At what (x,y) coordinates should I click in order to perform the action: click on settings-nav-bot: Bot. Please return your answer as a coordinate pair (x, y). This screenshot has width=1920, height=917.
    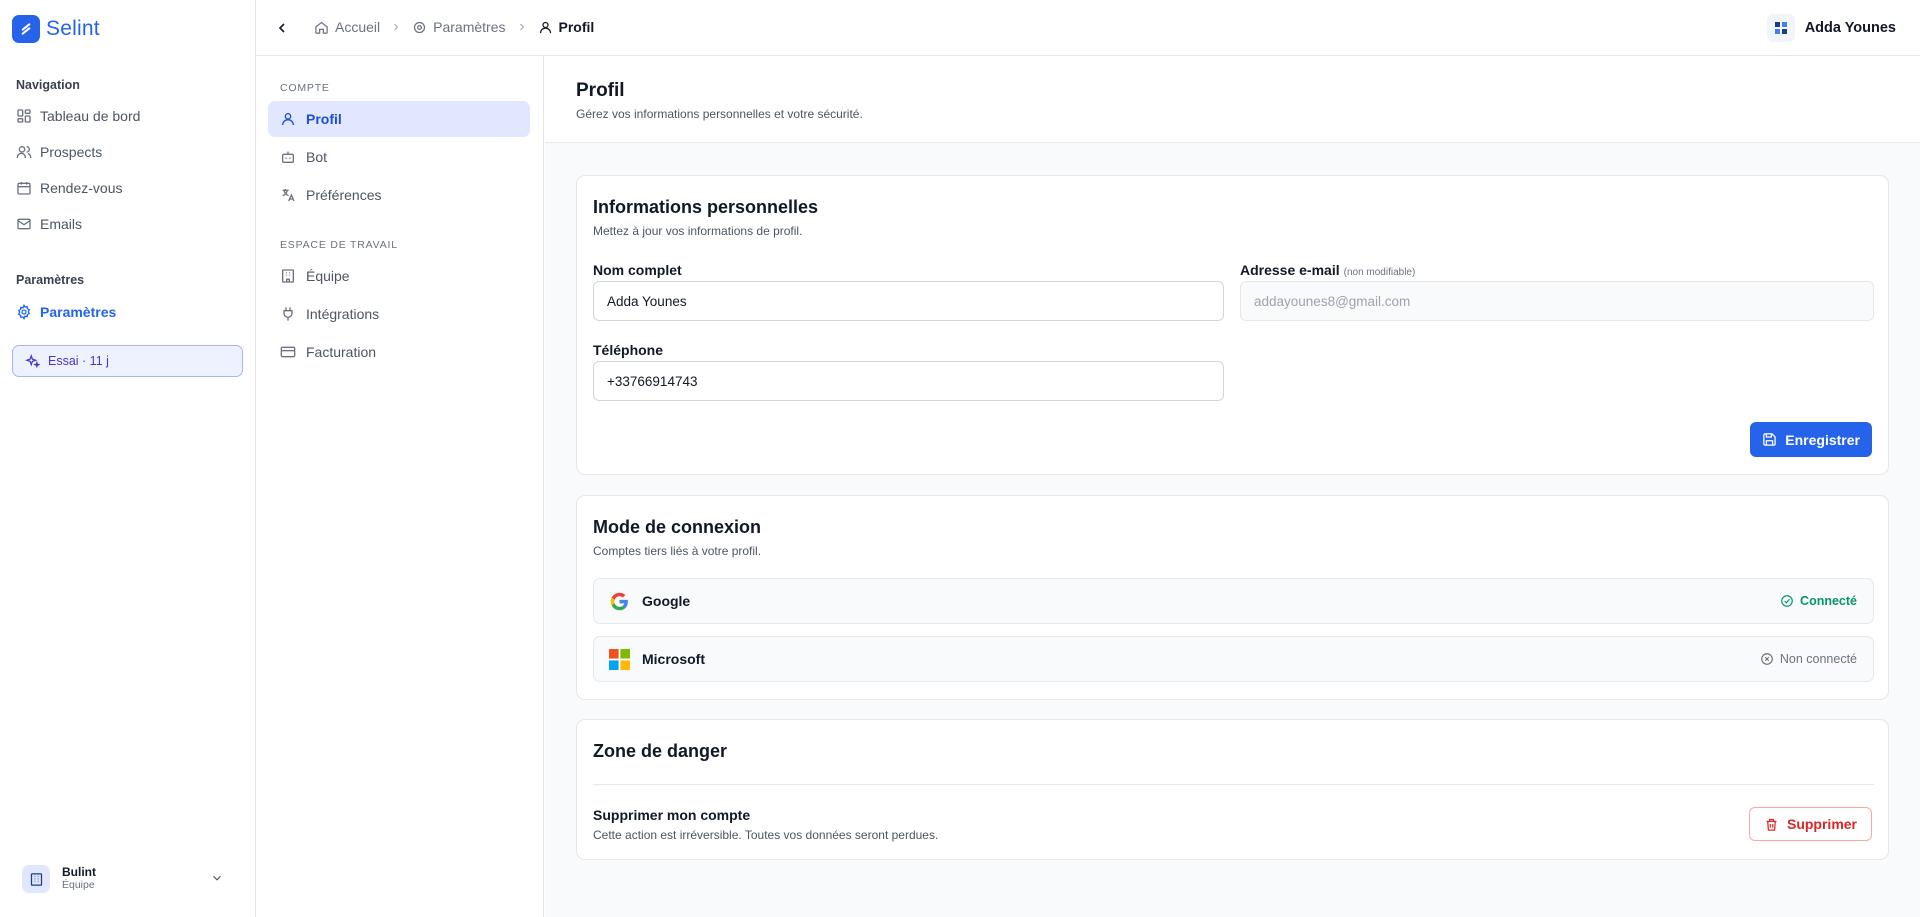
    Looking at the image, I should click on (399, 157).